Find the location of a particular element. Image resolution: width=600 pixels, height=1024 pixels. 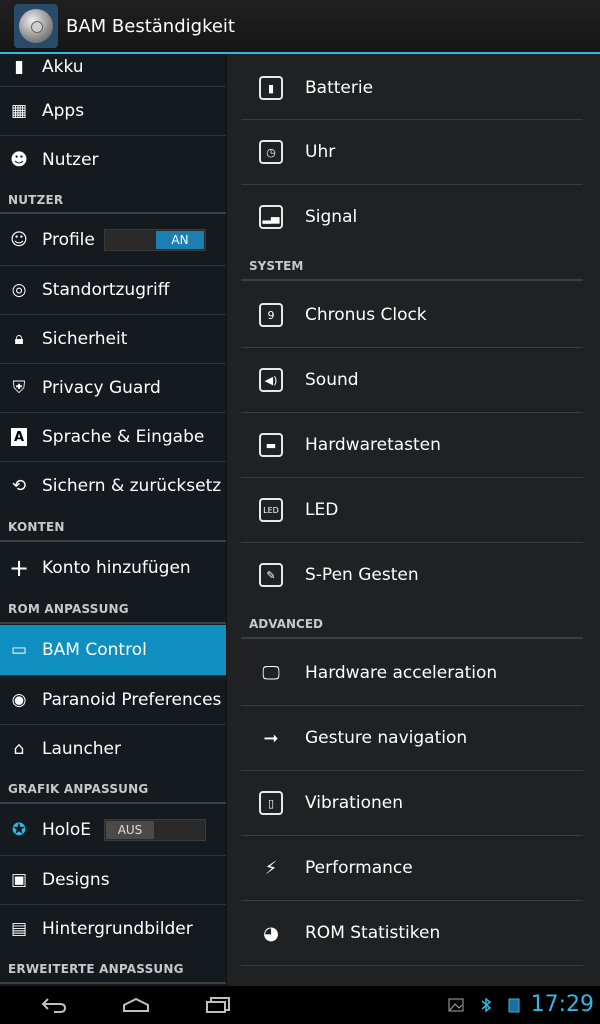

section-header-konten: KONTEN is located at coordinates (36, 527).